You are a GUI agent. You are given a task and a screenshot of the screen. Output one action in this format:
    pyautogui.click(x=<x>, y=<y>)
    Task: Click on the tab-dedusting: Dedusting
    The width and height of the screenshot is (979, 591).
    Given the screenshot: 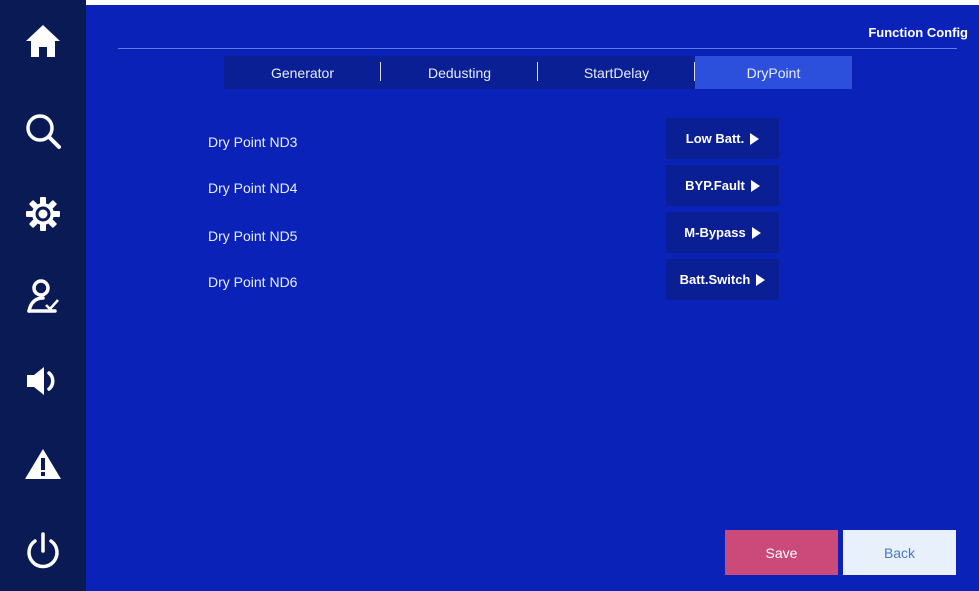 What is the action you would take?
    pyautogui.click(x=459, y=72)
    